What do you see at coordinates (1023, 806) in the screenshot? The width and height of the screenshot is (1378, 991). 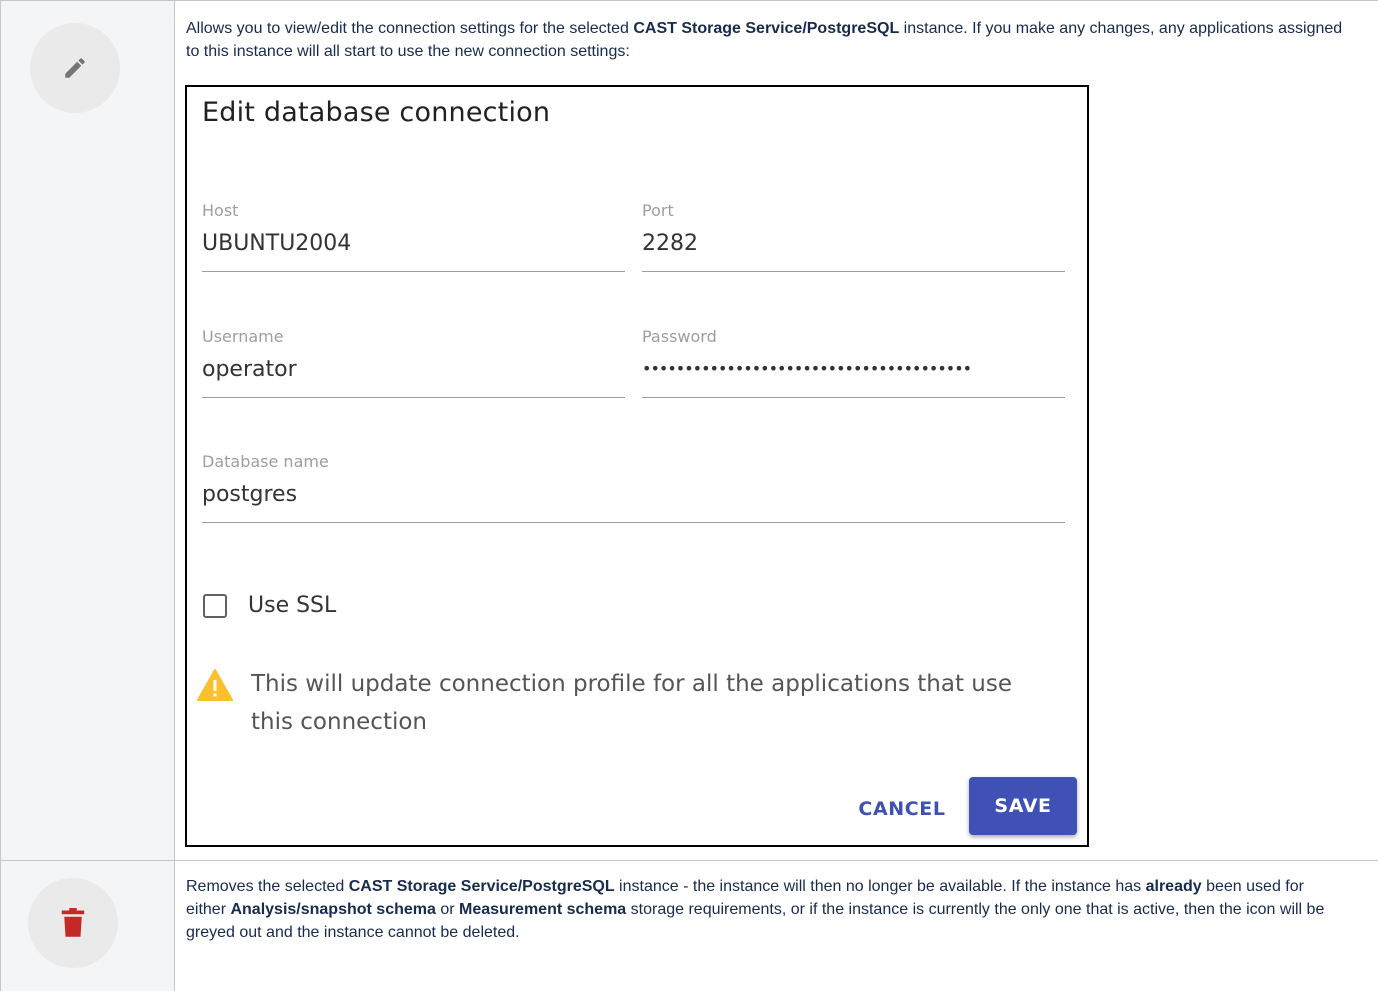 I see `save-button: SAVE` at bounding box center [1023, 806].